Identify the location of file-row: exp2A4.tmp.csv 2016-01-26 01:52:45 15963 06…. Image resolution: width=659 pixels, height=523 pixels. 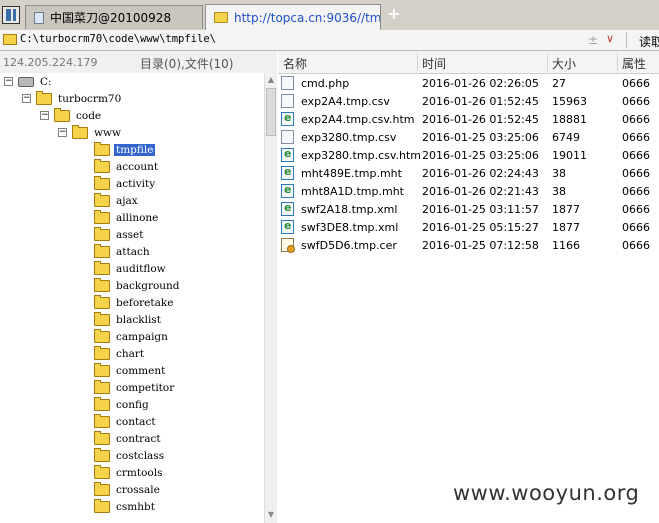
(468, 101).